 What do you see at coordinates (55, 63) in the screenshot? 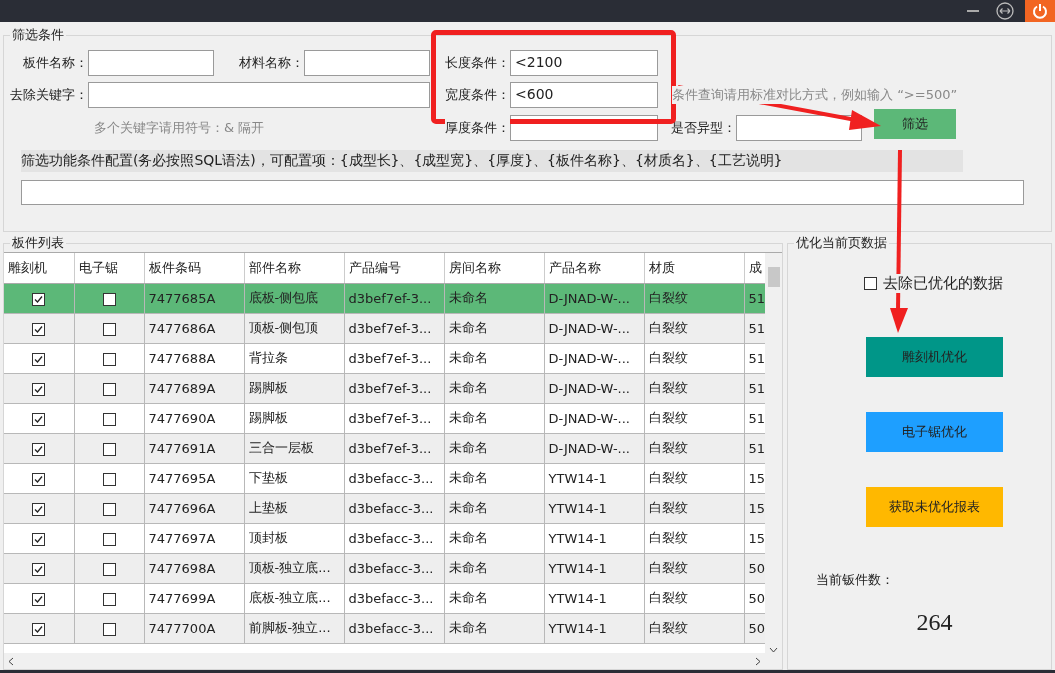
I see `field-label: 板件名称：` at bounding box center [55, 63].